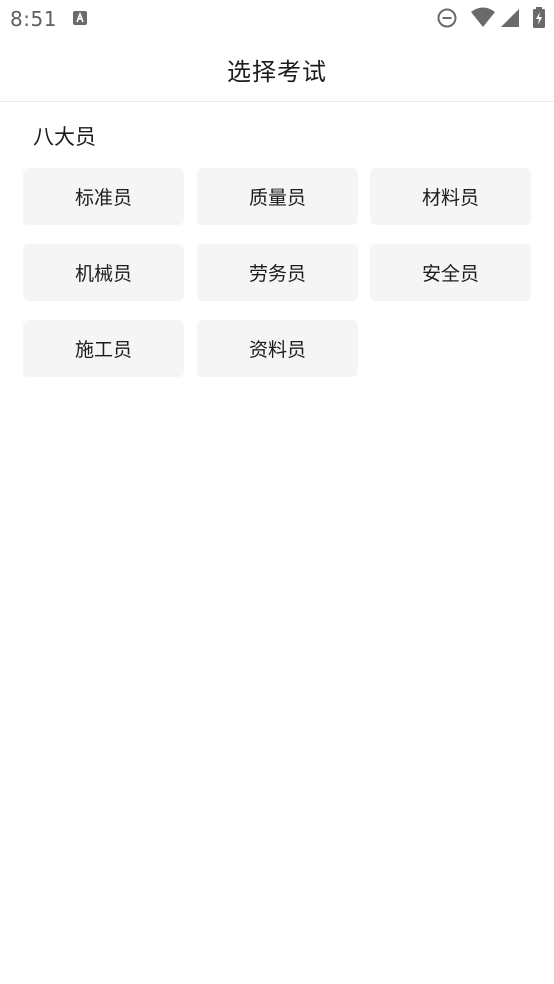  What do you see at coordinates (510, 18) in the screenshot?
I see `cellular-signal-icon` at bounding box center [510, 18].